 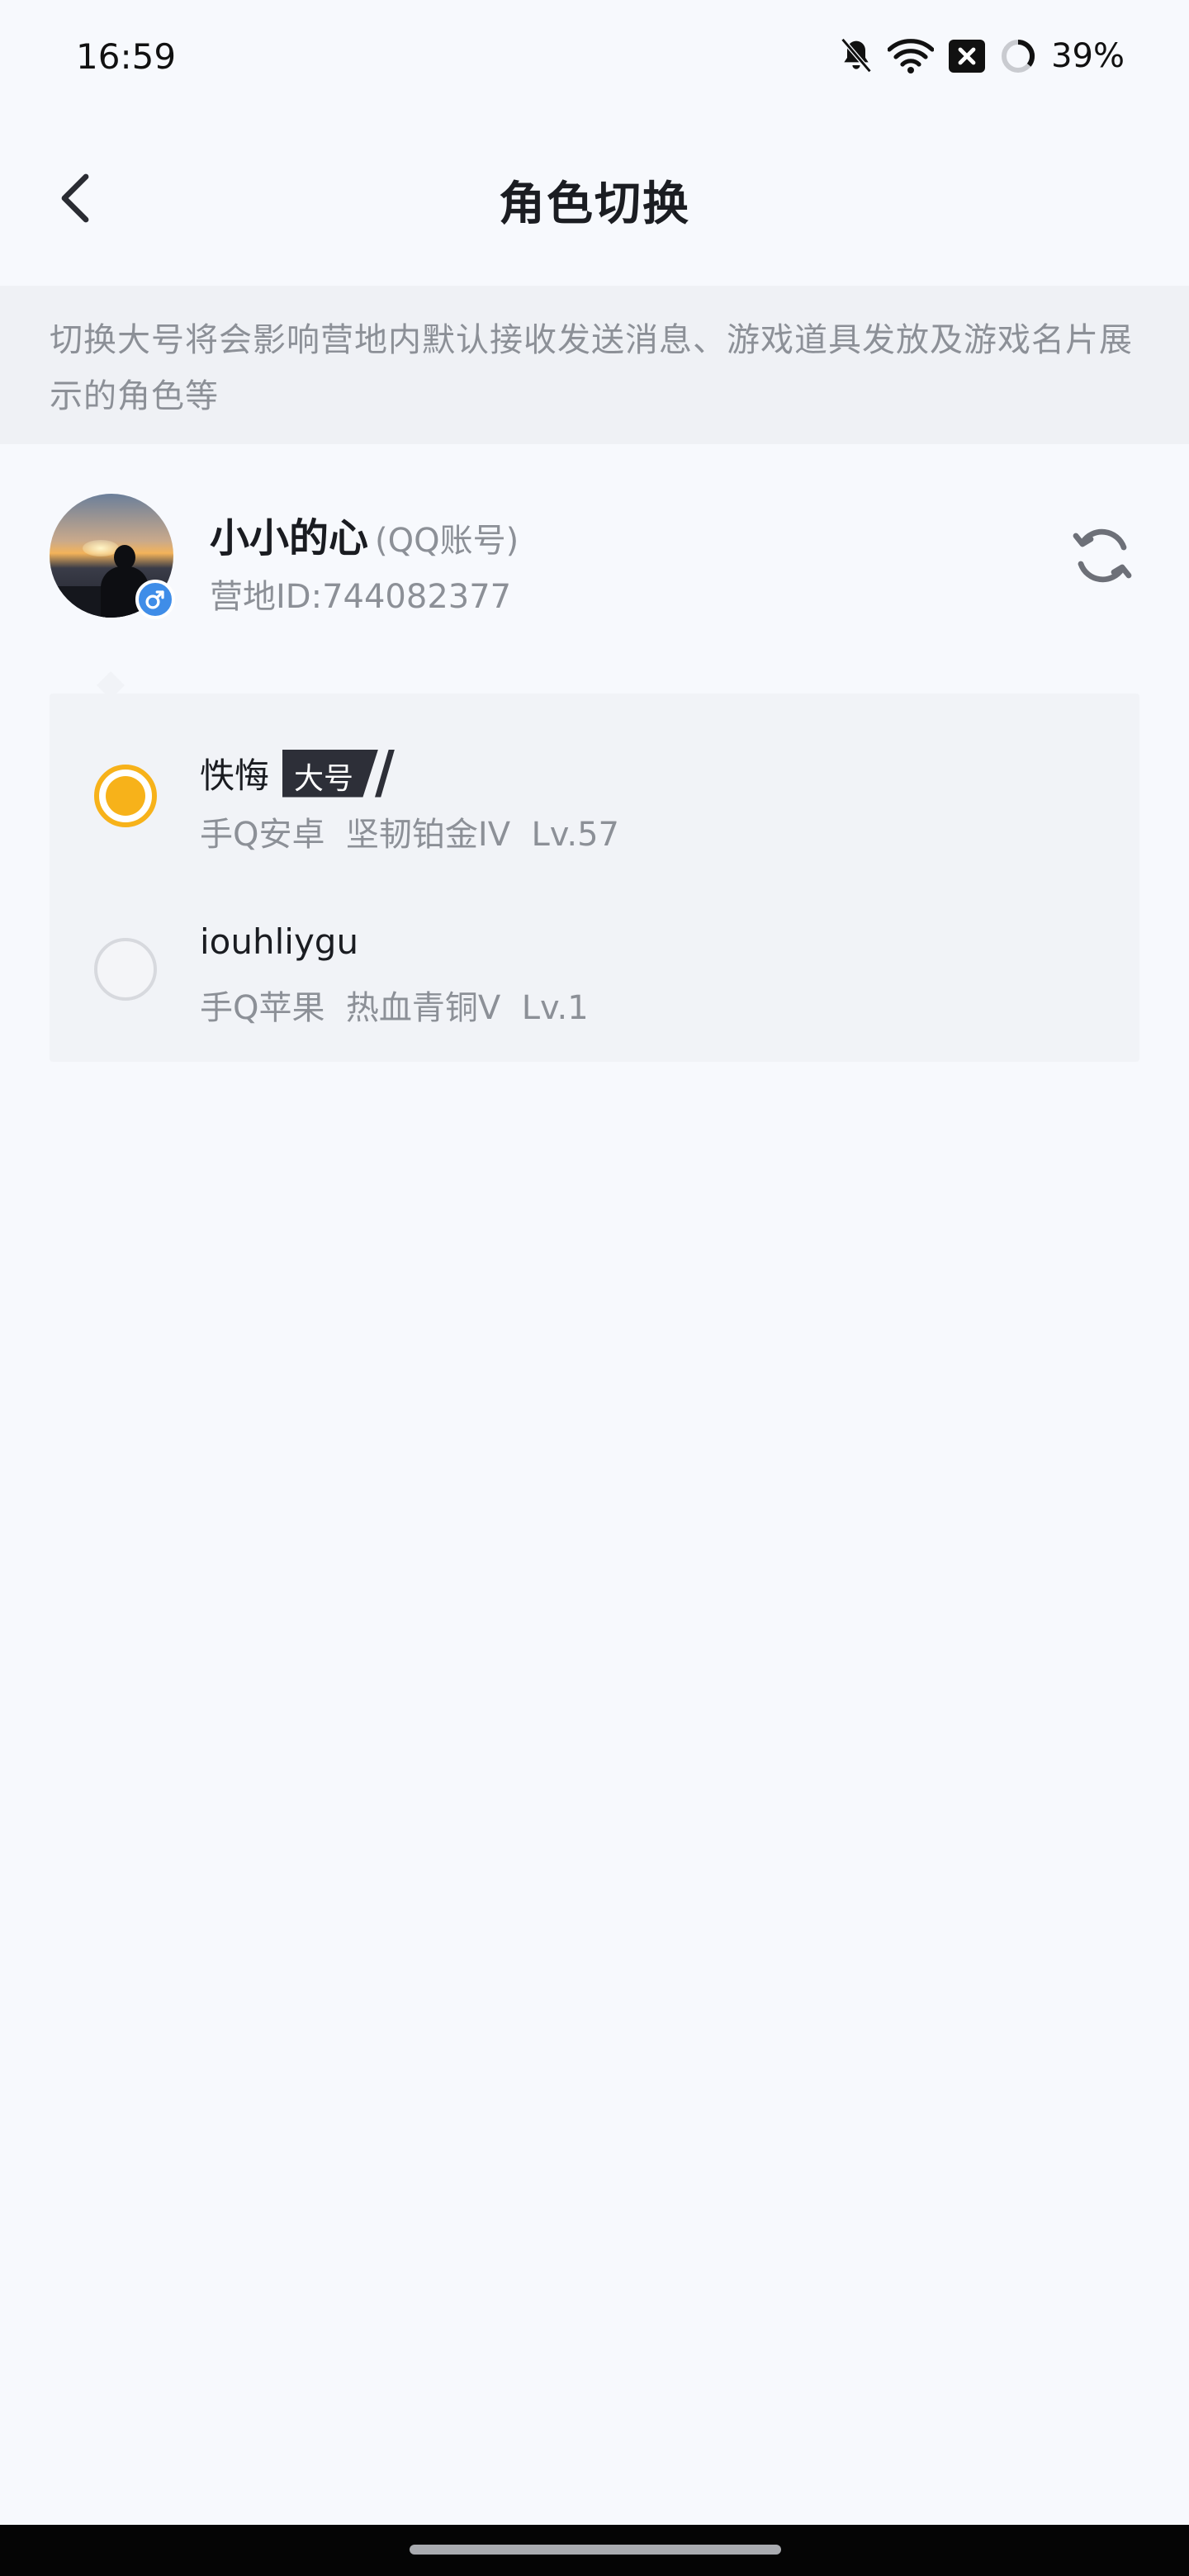 I want to click on radio-selected, so click(x=125, y=796).